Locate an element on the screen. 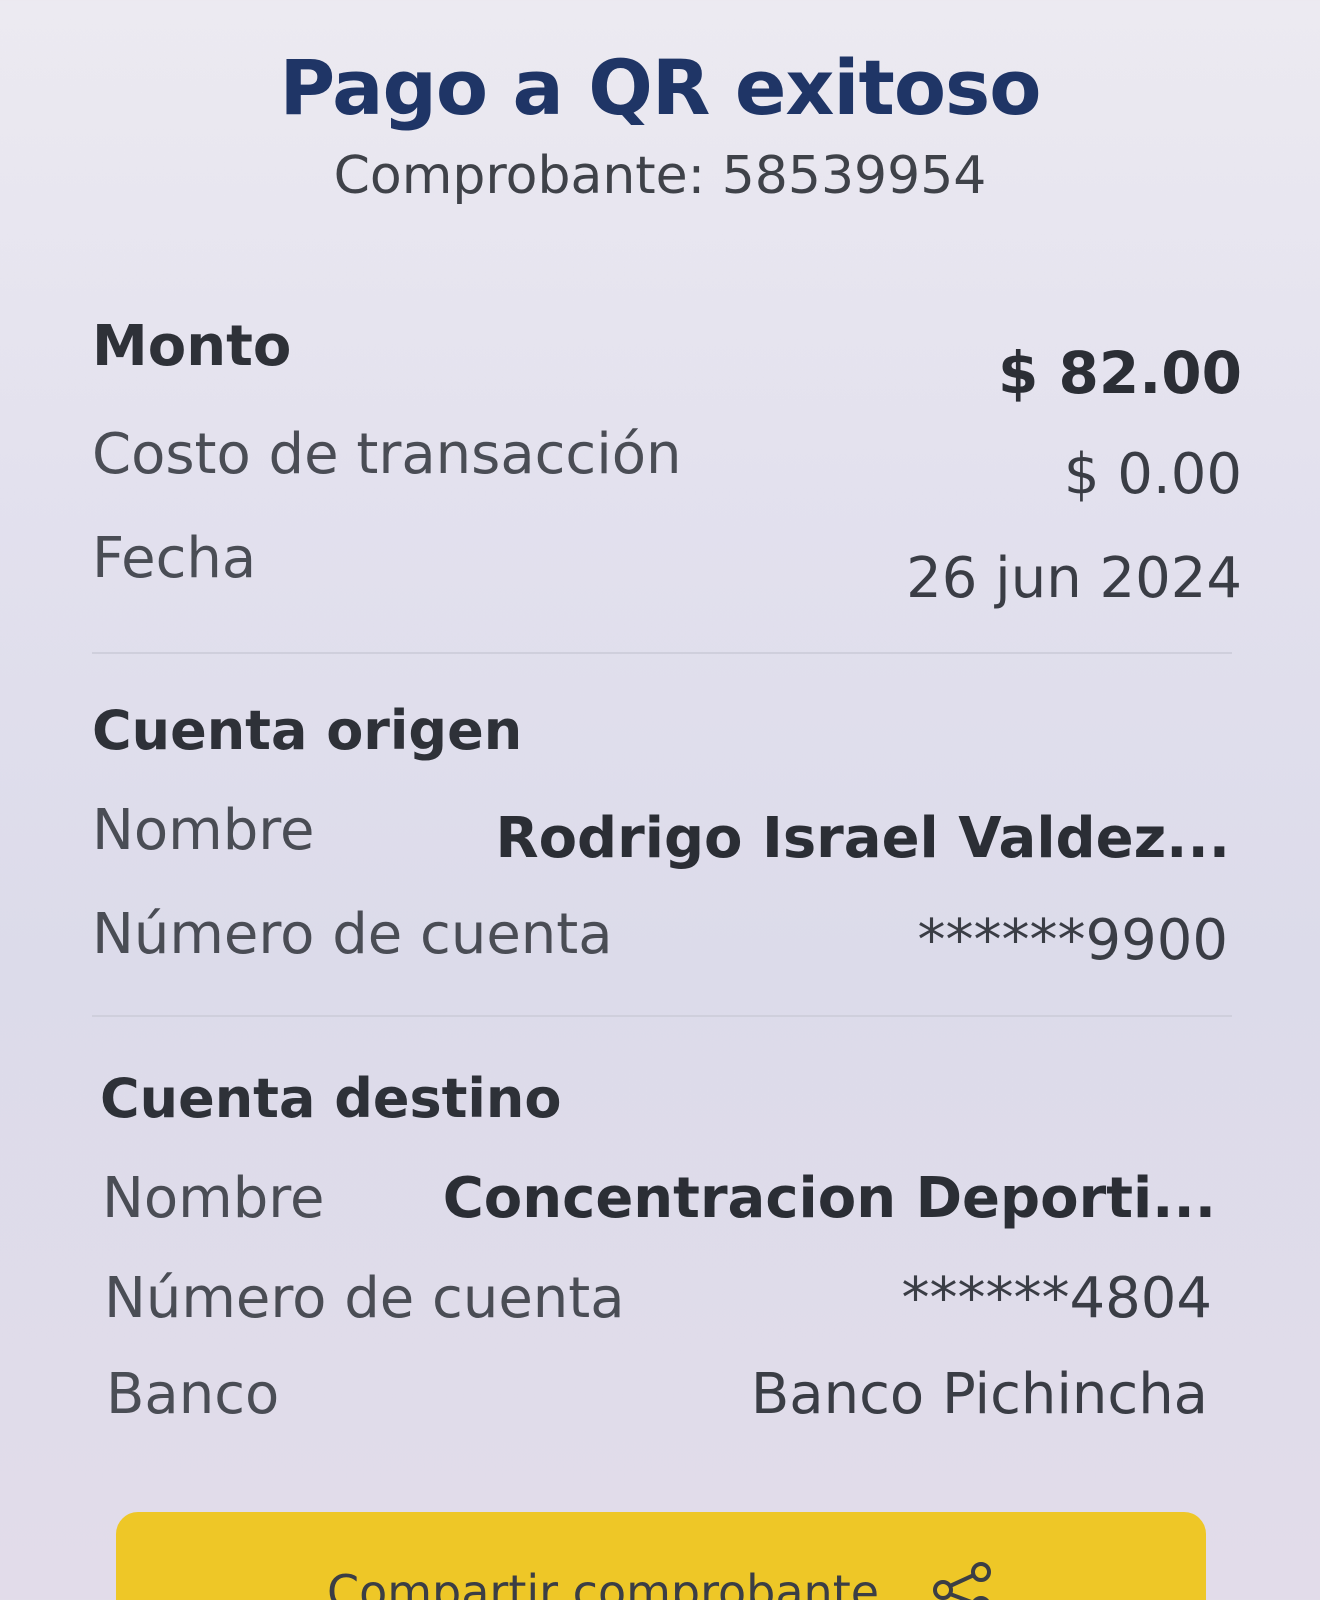 This screenshot has width=1320, height=1600. destination-bank-value: Banco Pichincha is located at coordinates (979, 1394).